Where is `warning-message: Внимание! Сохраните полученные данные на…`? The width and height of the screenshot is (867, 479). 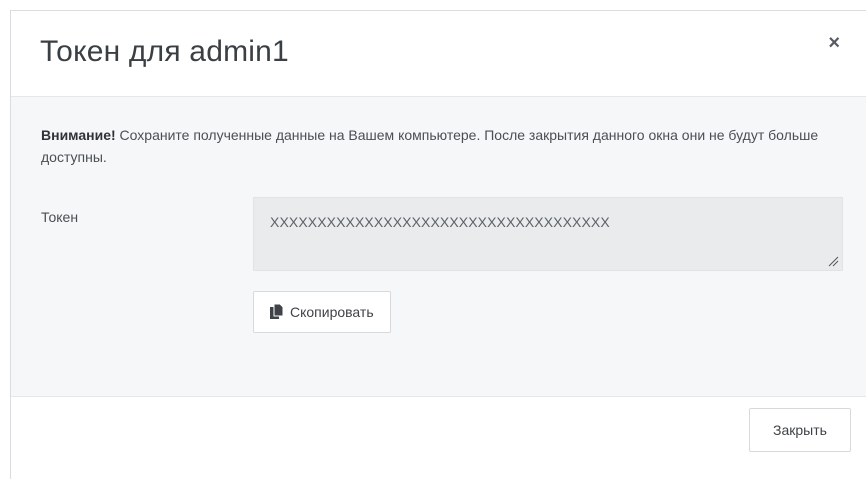
warning-message: Внимание! Сохраните полученные данные на… is located at coordinates (441, 146).